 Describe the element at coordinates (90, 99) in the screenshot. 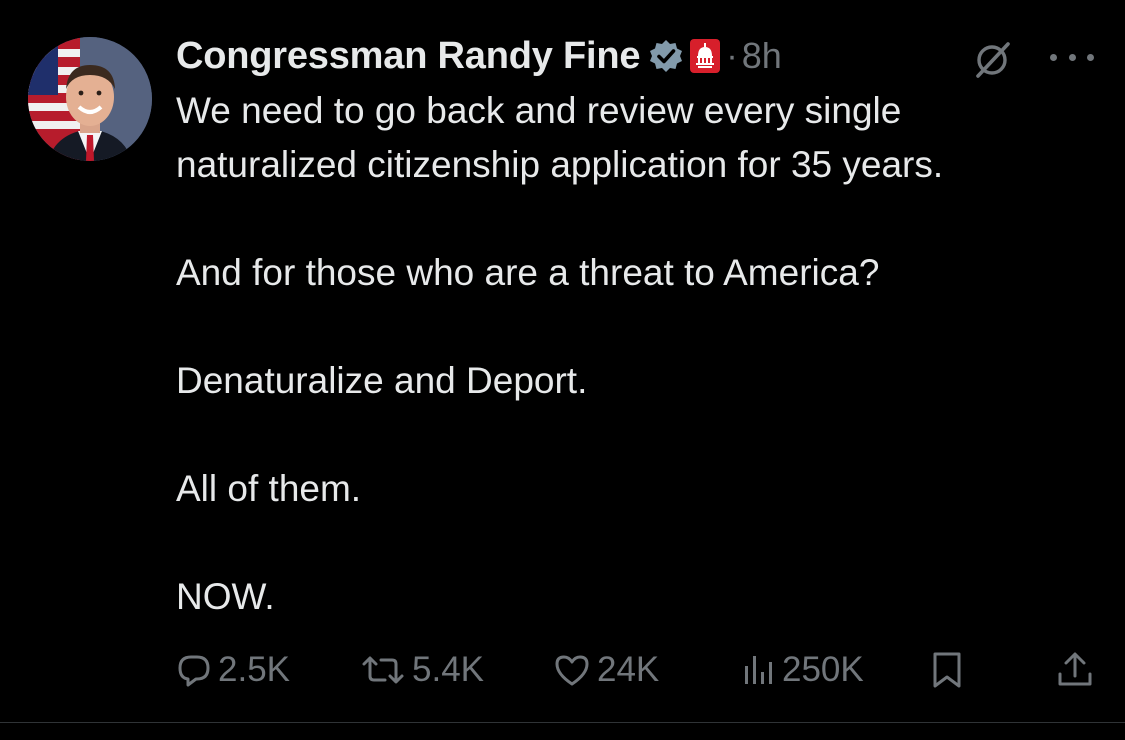

I see `avatar` at that location.